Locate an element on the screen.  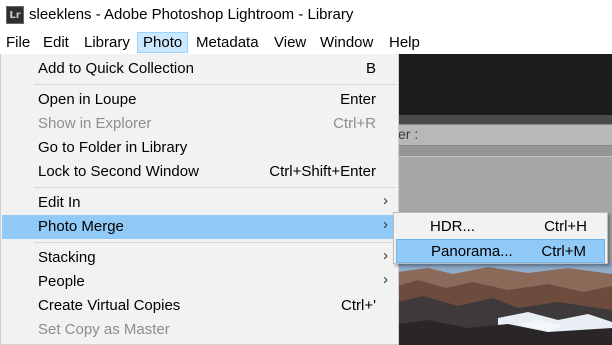
menu-item-shortcut: Ctrl+' is located at coordinates (358, 305).